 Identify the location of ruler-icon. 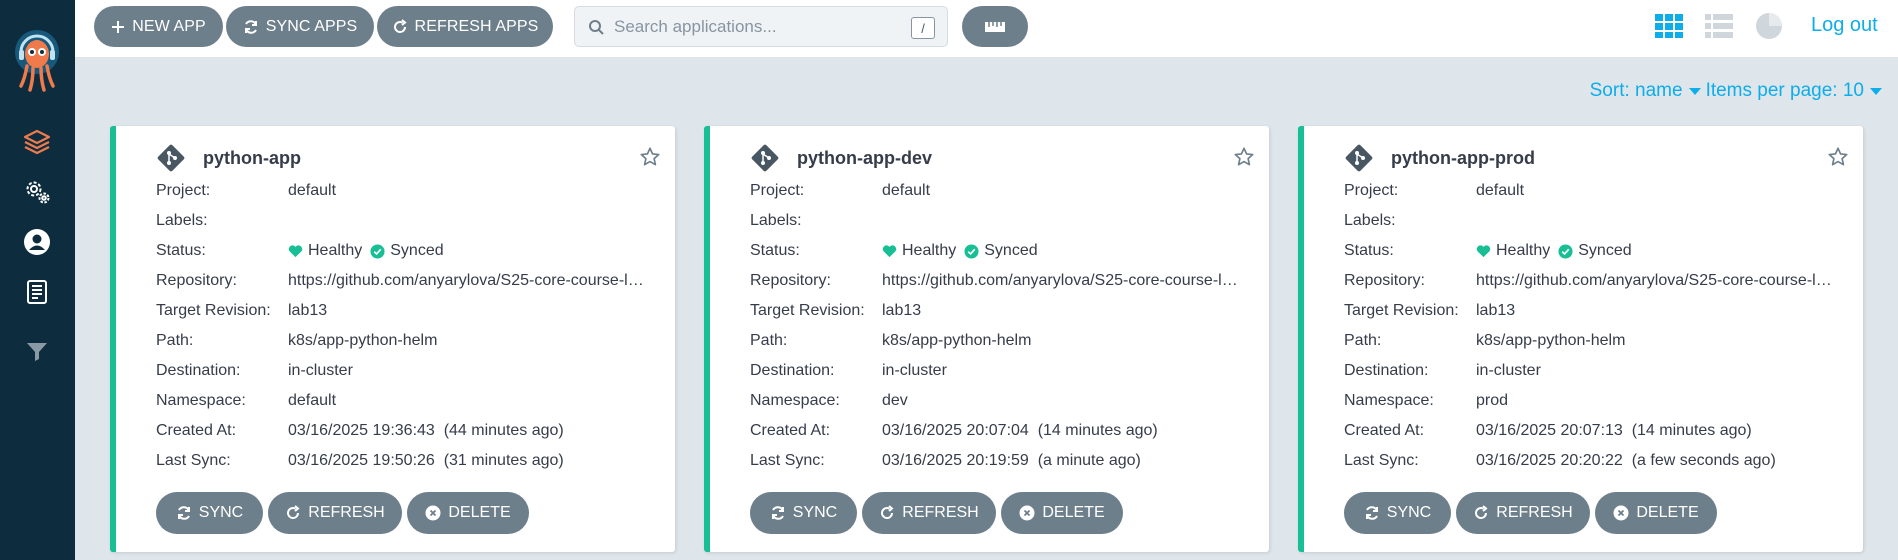
(995, 26).